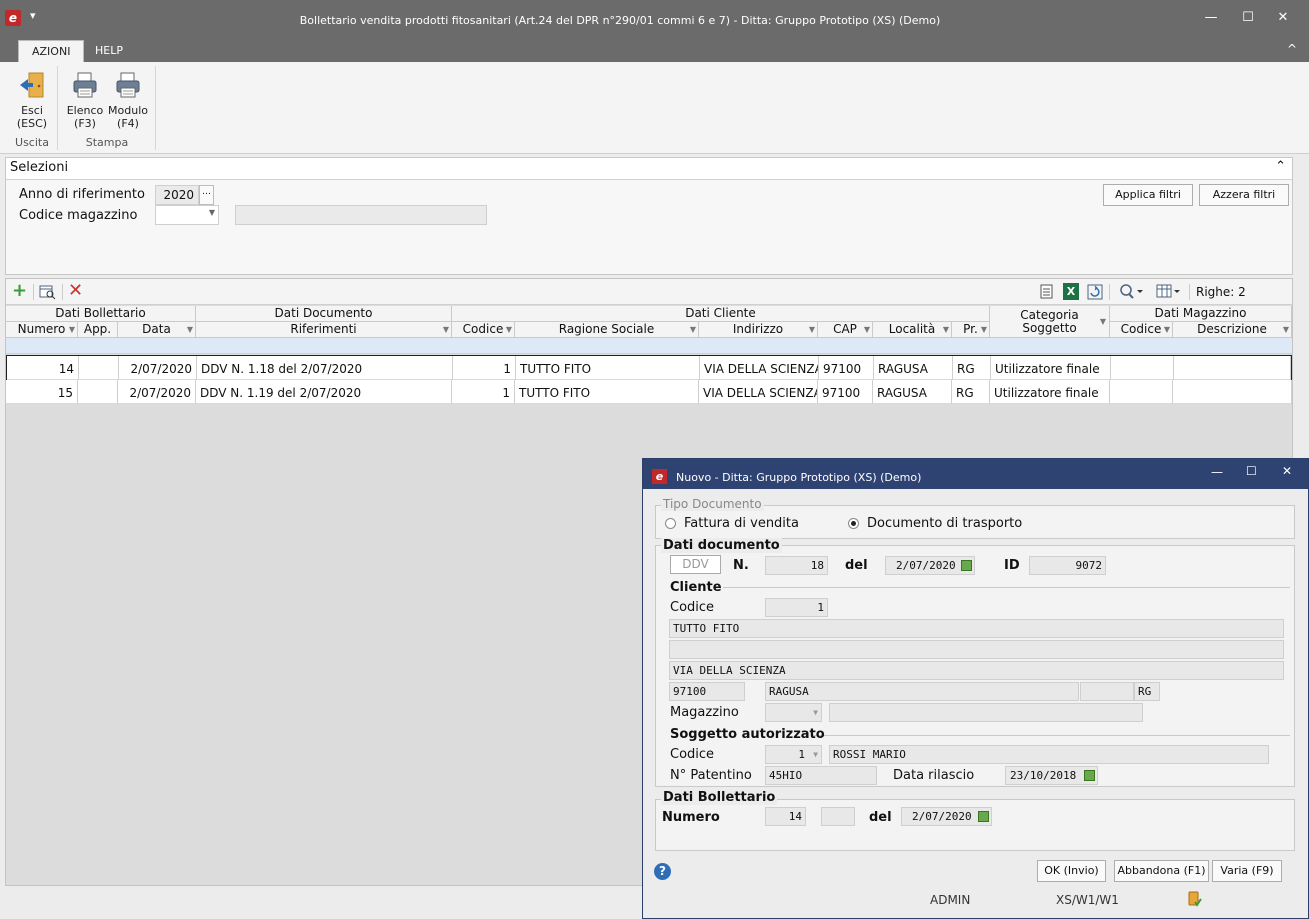  Describe the element at coordinates (930, 565) in the screenshot. I see `data-documento-input: 2/07/2020` at that location.